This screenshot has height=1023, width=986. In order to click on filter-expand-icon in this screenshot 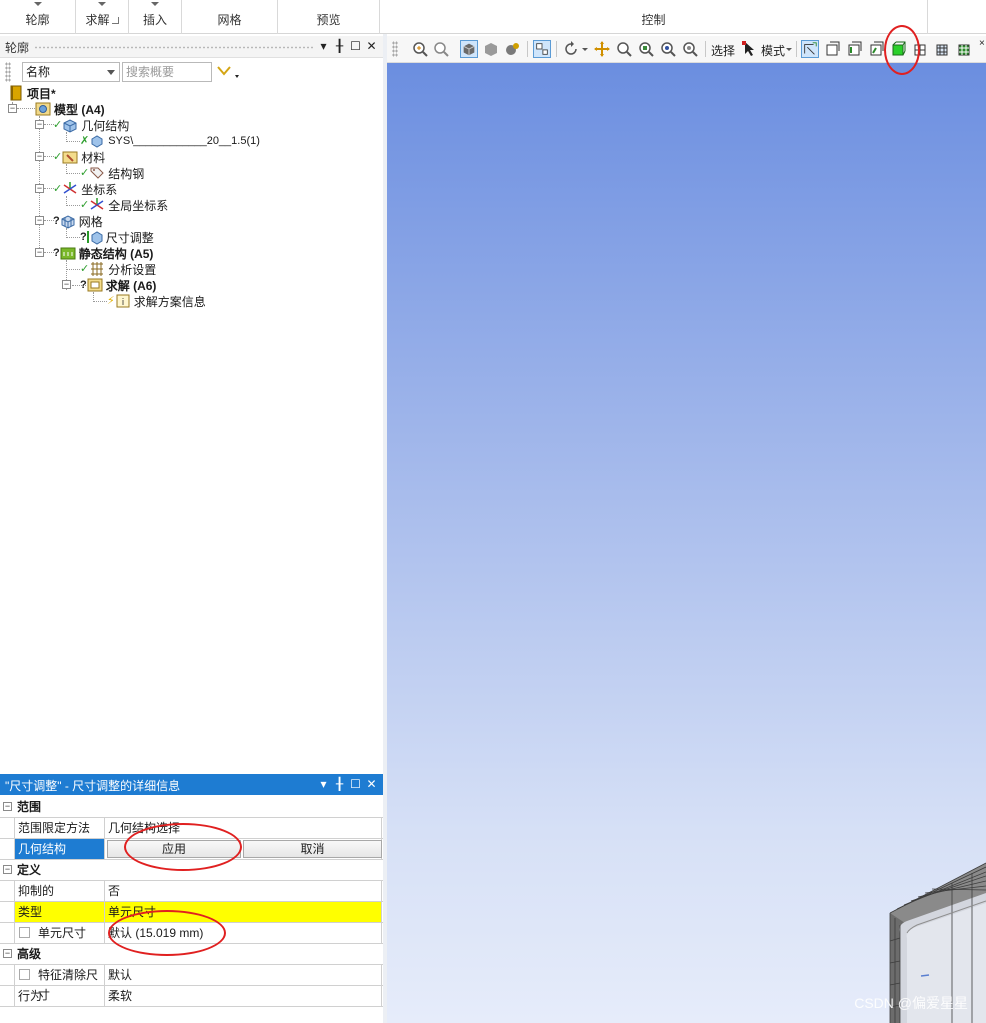, I will do `click(230, 72)`.